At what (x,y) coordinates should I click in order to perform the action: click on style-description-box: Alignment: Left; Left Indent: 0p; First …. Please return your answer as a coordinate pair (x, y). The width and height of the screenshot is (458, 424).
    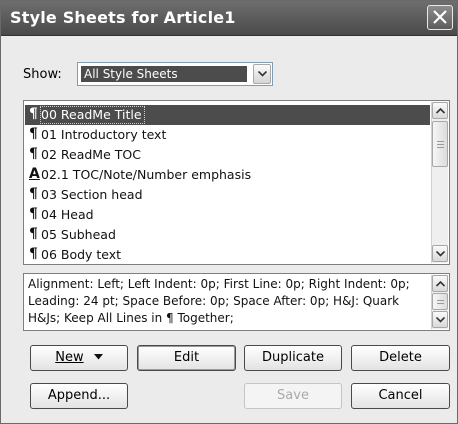
    Looking at the image, I should click on (236, 302).